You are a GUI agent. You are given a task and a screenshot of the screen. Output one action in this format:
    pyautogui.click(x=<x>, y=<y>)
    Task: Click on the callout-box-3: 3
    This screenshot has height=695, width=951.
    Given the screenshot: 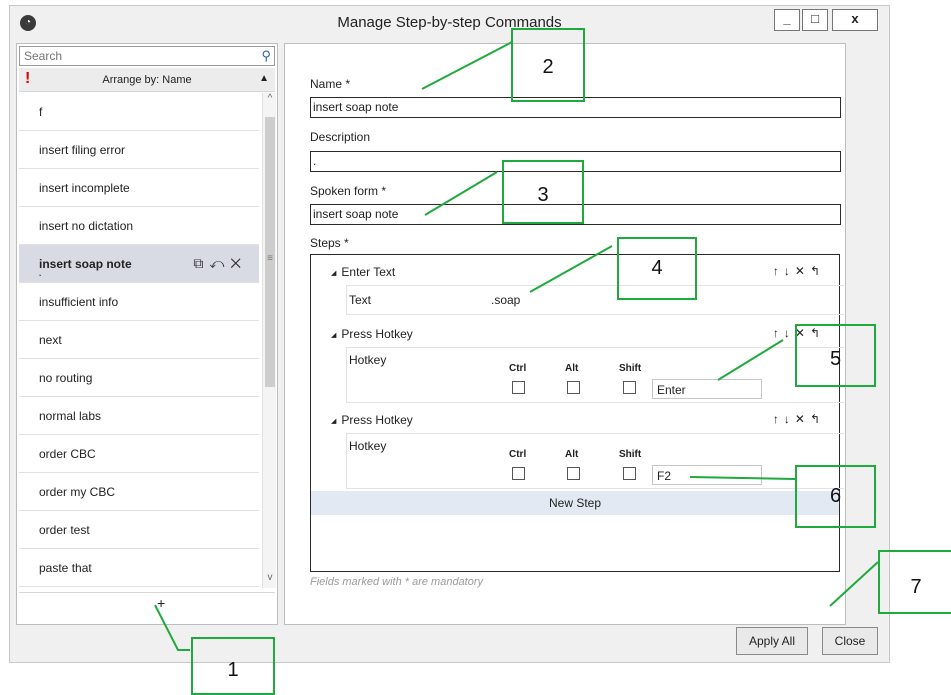 What is the action you would take?
    pyautogui.click(x=543, y=192)
    